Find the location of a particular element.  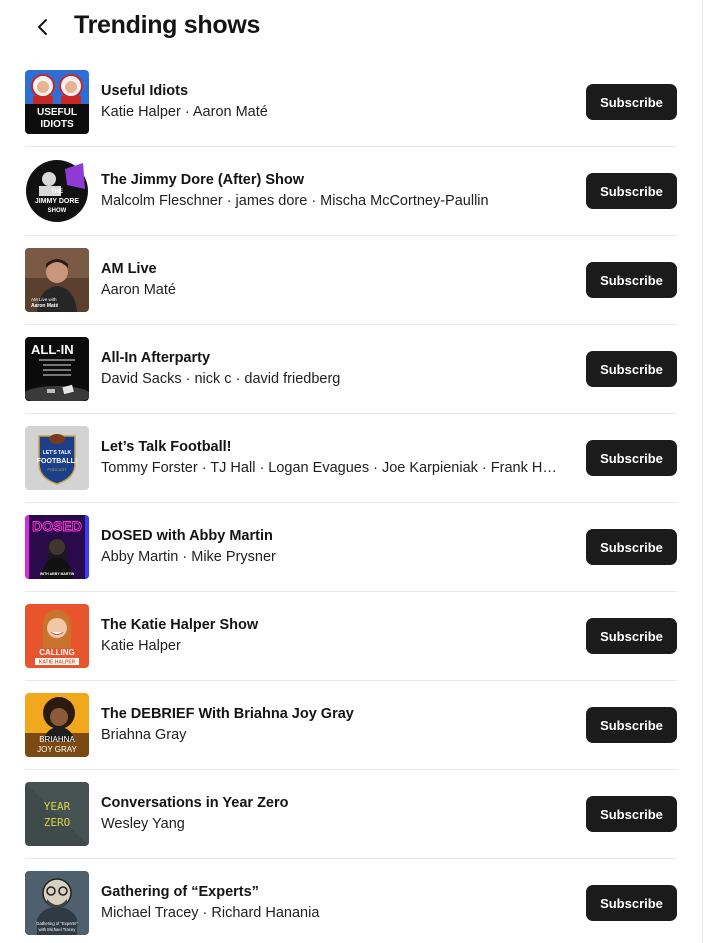

chevron-left-icon is located at coordinates (42, 27).